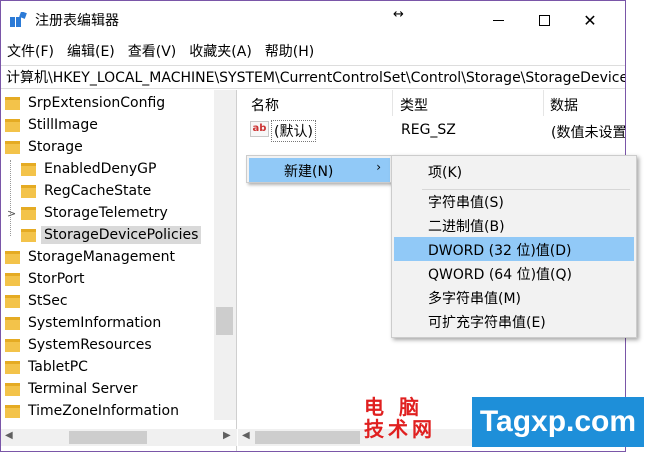 This screenshot has height=452, width=647. Describe the element at coordinates (121, 235) in the screenshot. I see `tree-item-label: StorageDevicePolicies` at that location.